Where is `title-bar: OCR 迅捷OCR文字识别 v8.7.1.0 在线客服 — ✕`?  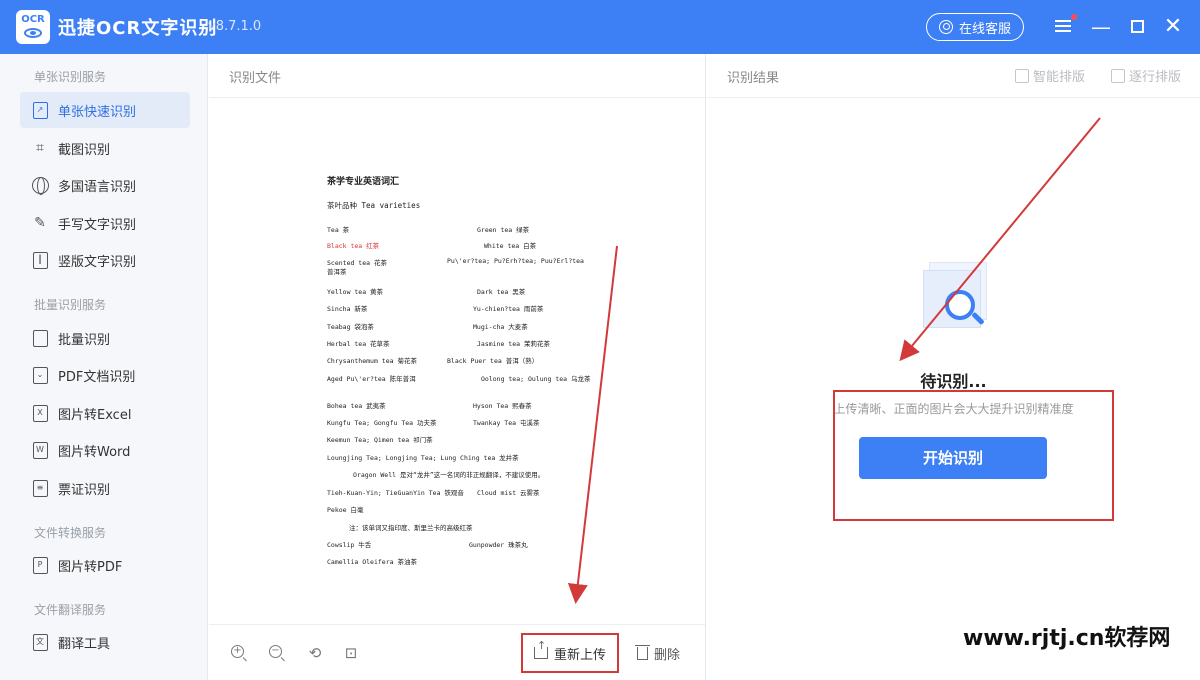 title-bar: OCR 迅捷OCR文字识别 v8.7.1.0 在线客服 — ✕ is located at coordinates (600, 27).